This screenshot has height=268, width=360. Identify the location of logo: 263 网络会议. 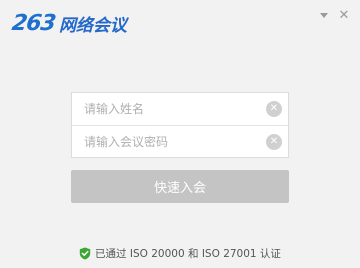
(68, 23).